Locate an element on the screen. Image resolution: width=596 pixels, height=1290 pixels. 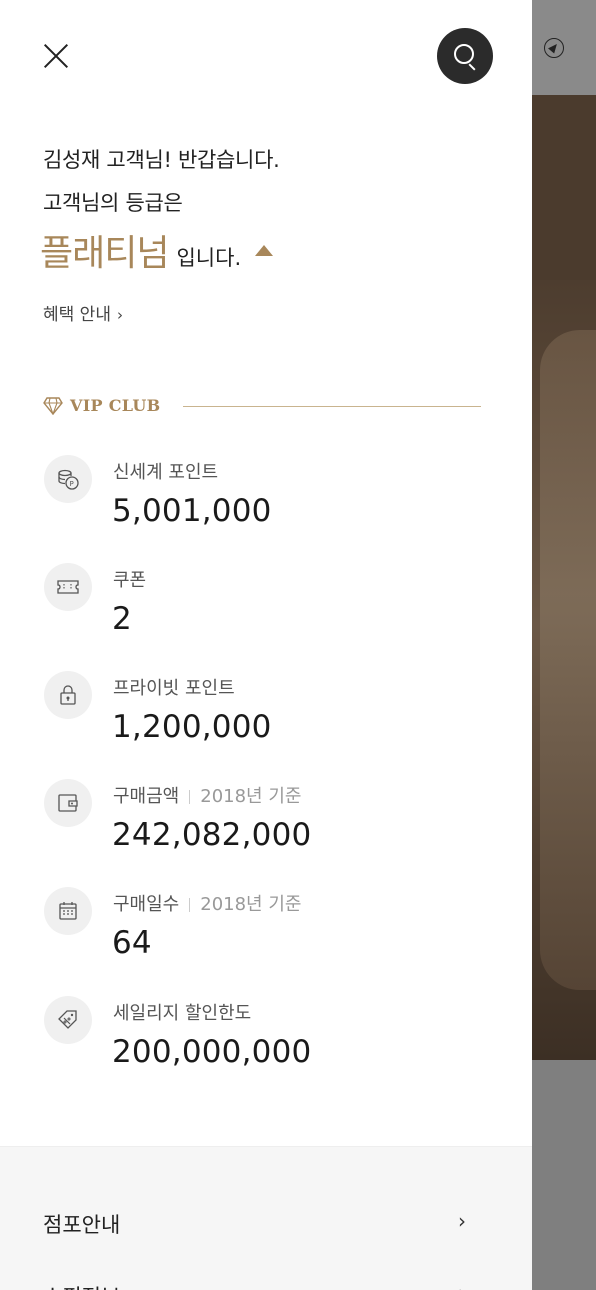
background-bottom is located at coordinates (564, 1175).